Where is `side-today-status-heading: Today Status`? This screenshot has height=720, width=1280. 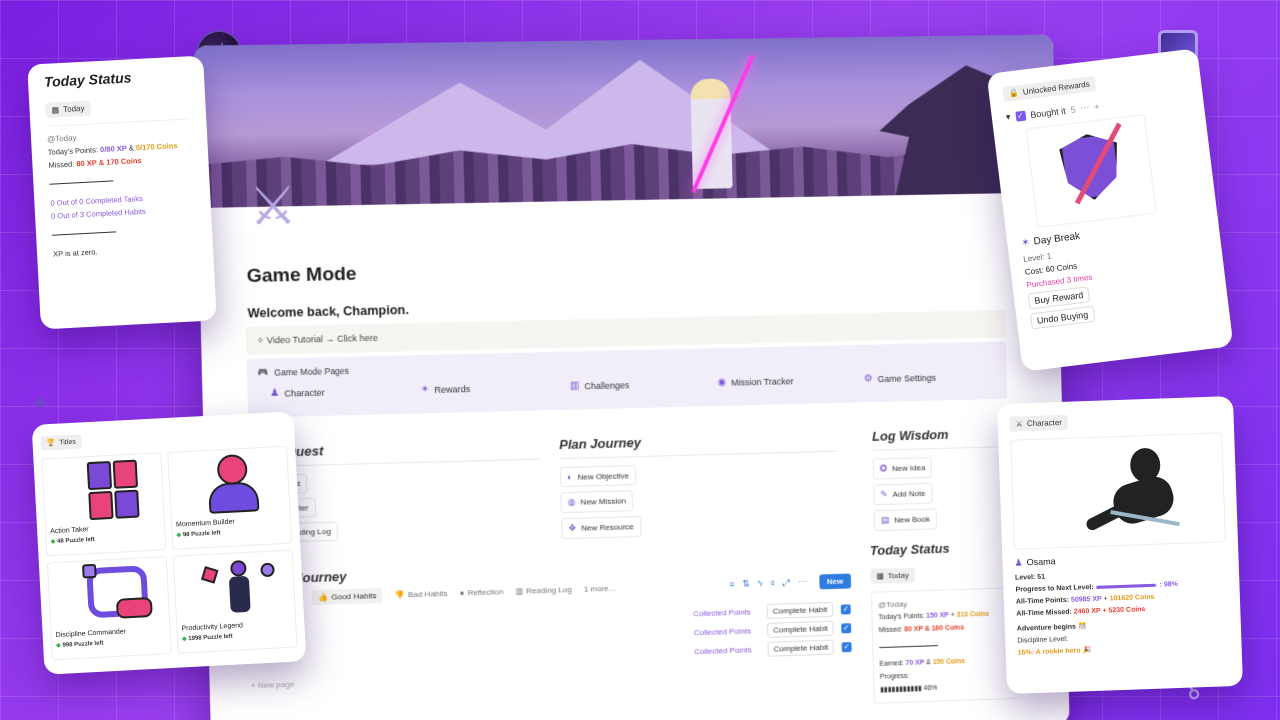 side-today-status-heading: Today Status is located at coordinates (909, 549).